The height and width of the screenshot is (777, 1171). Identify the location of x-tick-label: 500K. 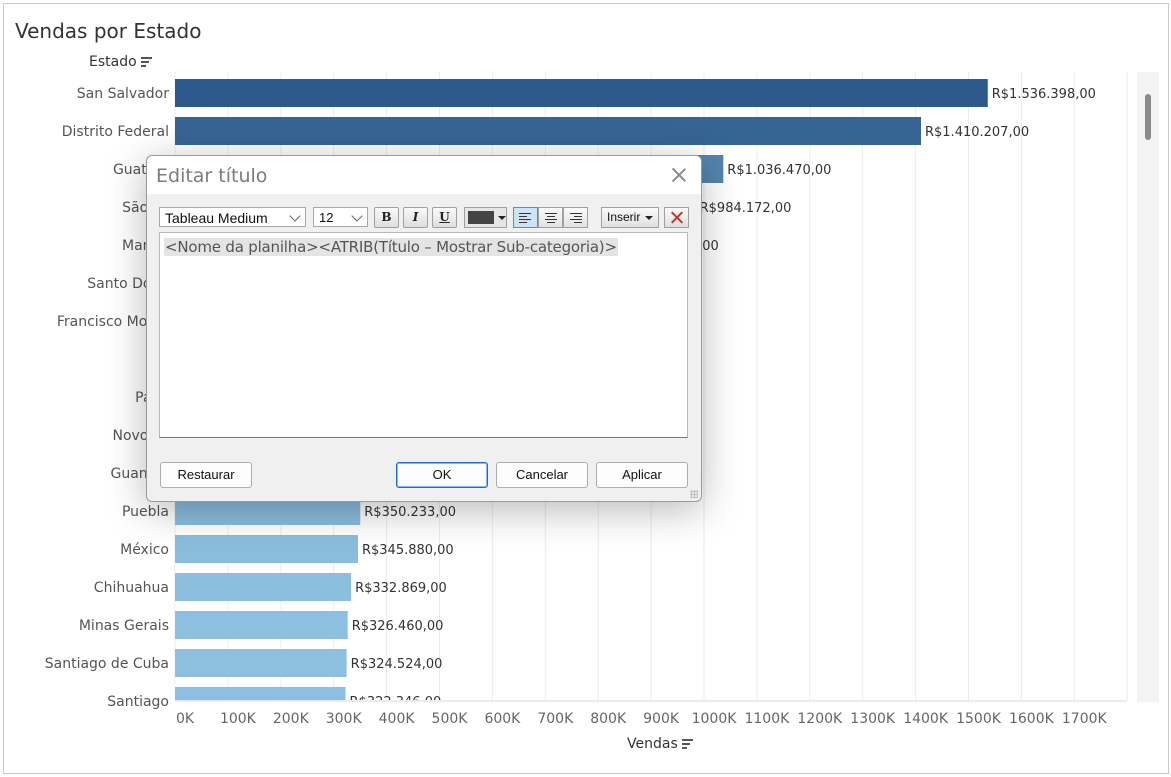
(450, 719).